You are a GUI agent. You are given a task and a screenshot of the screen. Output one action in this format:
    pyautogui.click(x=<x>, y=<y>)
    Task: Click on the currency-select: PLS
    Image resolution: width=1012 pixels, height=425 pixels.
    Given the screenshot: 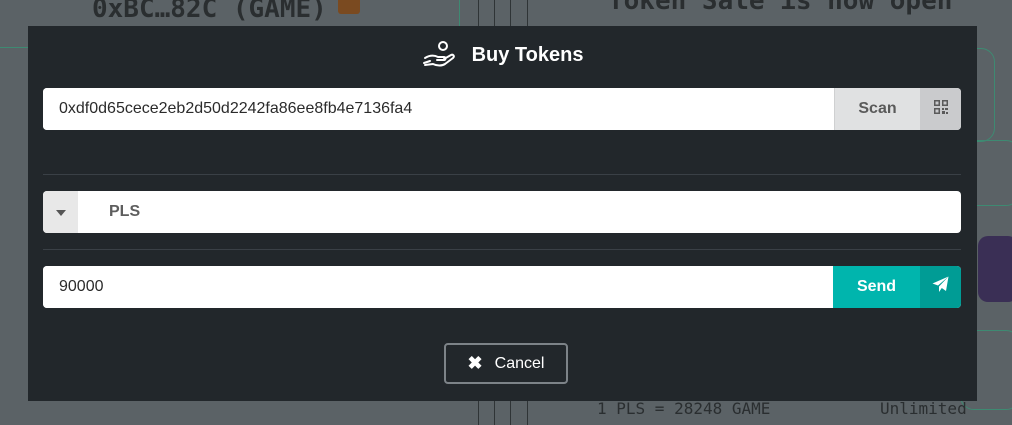 What is the action you would take?
    pyautogui.click(x=502, y=212)
    